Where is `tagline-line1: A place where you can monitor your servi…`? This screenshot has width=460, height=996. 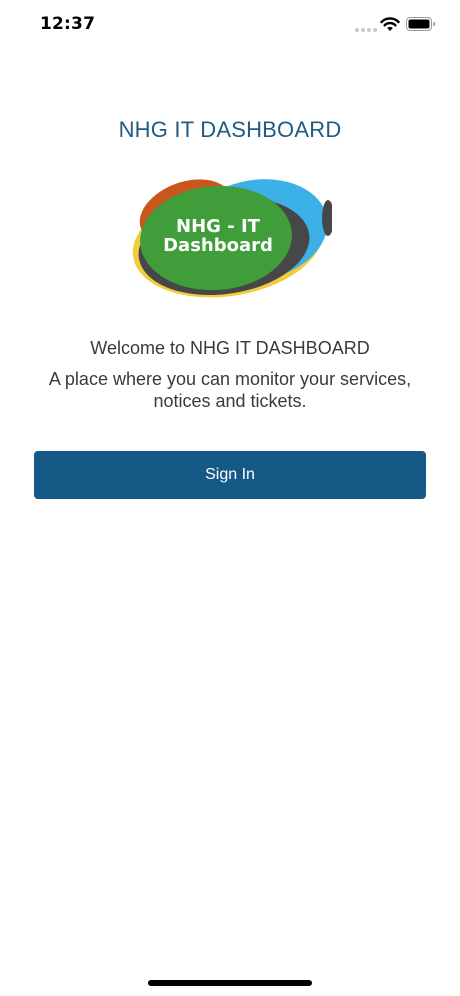 tagline-line1: A place where you can monitor your servi… is located at coordinates (230, 379).